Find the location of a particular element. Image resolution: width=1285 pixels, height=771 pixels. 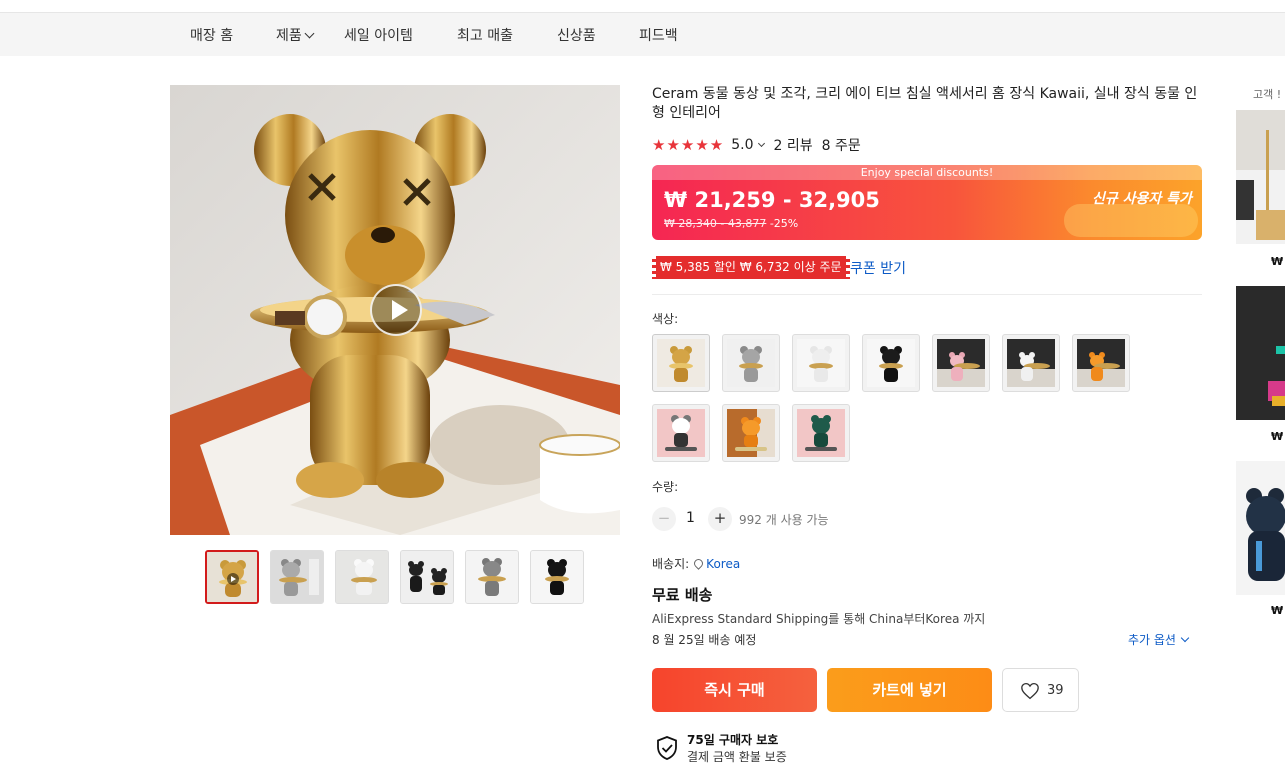

original-price-row: ₩ 28,340 - 43,877 -25% is located at coordinates (731, 223).